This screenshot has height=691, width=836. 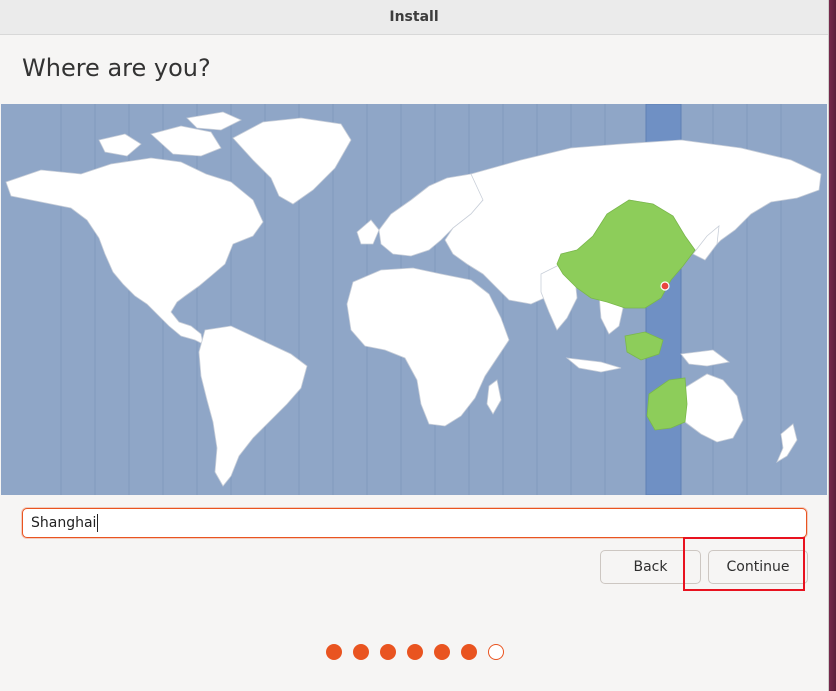 I want to click on progress-dot-current, so click(x=496, y=652).